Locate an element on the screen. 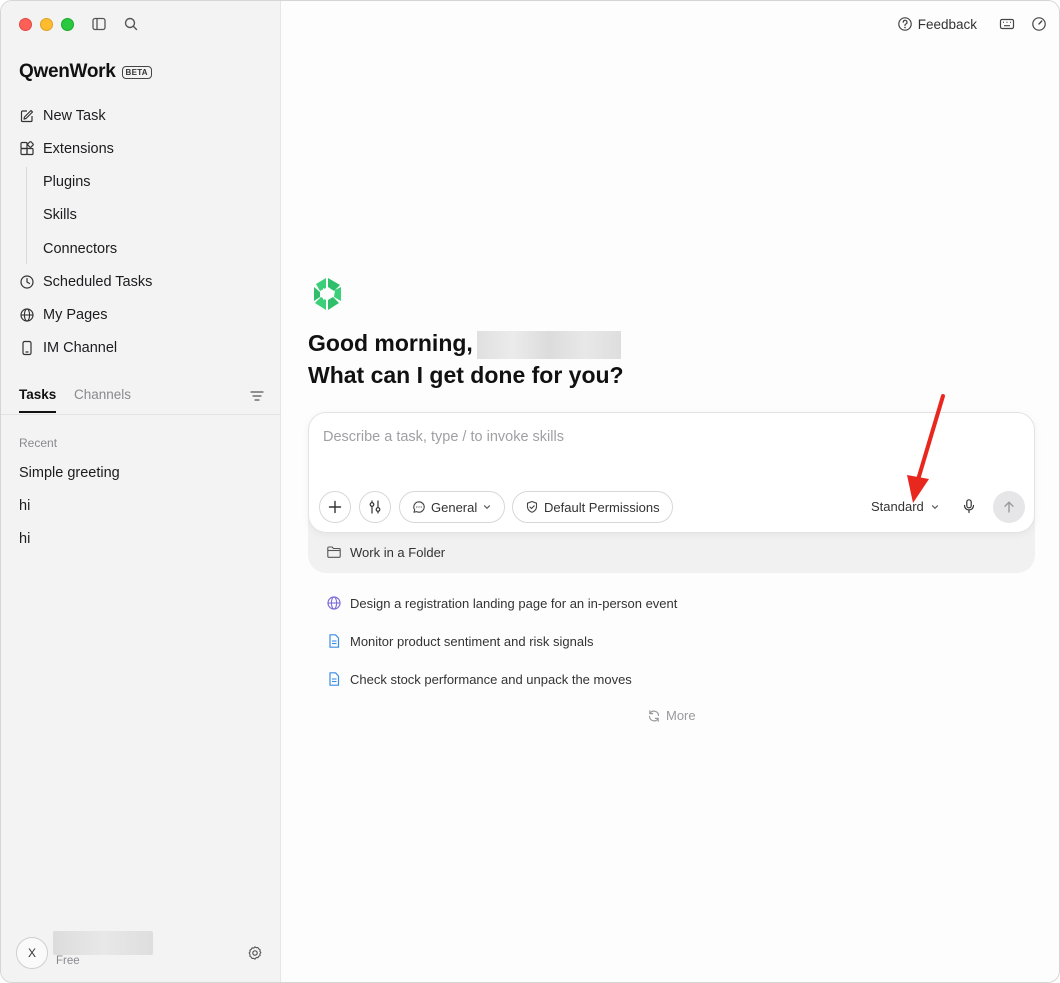 Image resolution: width=1060 pixels, height=983 pixels. help-icon is located at coordinates (904, 24).